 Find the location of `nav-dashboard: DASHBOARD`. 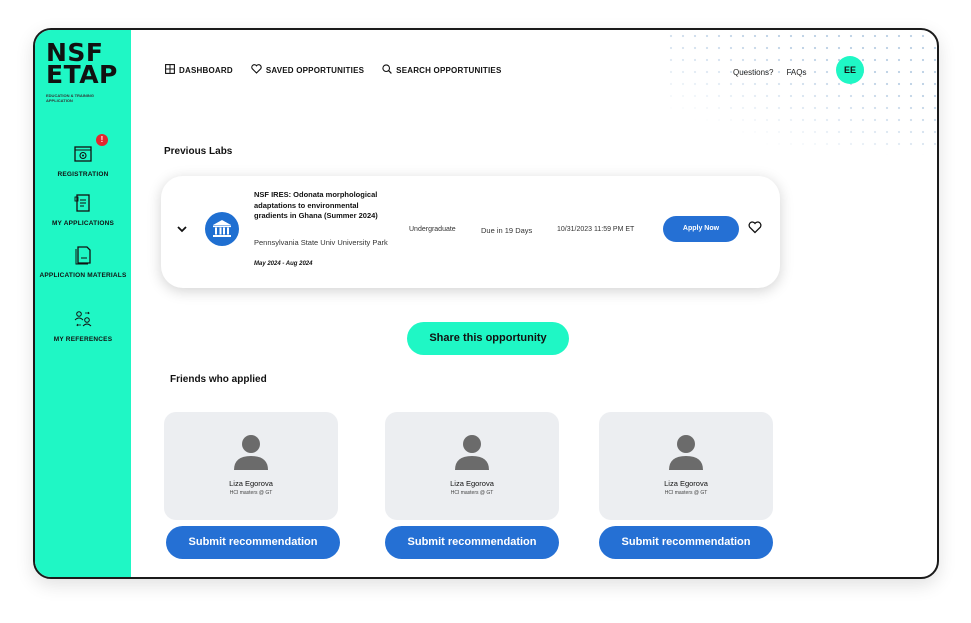

nav-dashboard: DASHBOARD is located at coordinates (199, 70).